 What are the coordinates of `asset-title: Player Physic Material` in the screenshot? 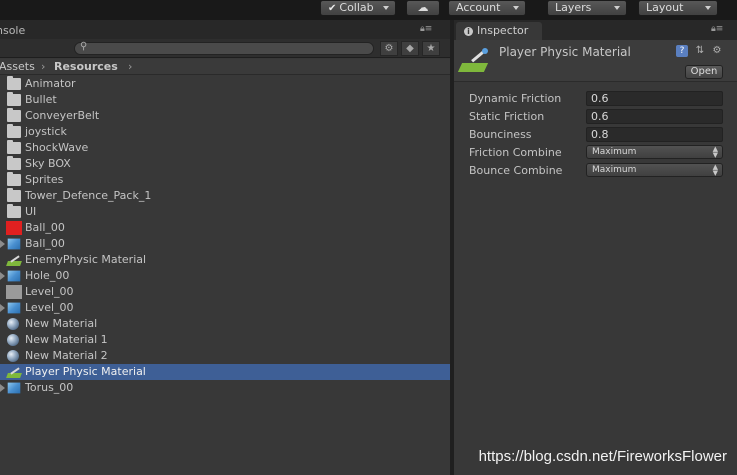 It's located at (565, 52).